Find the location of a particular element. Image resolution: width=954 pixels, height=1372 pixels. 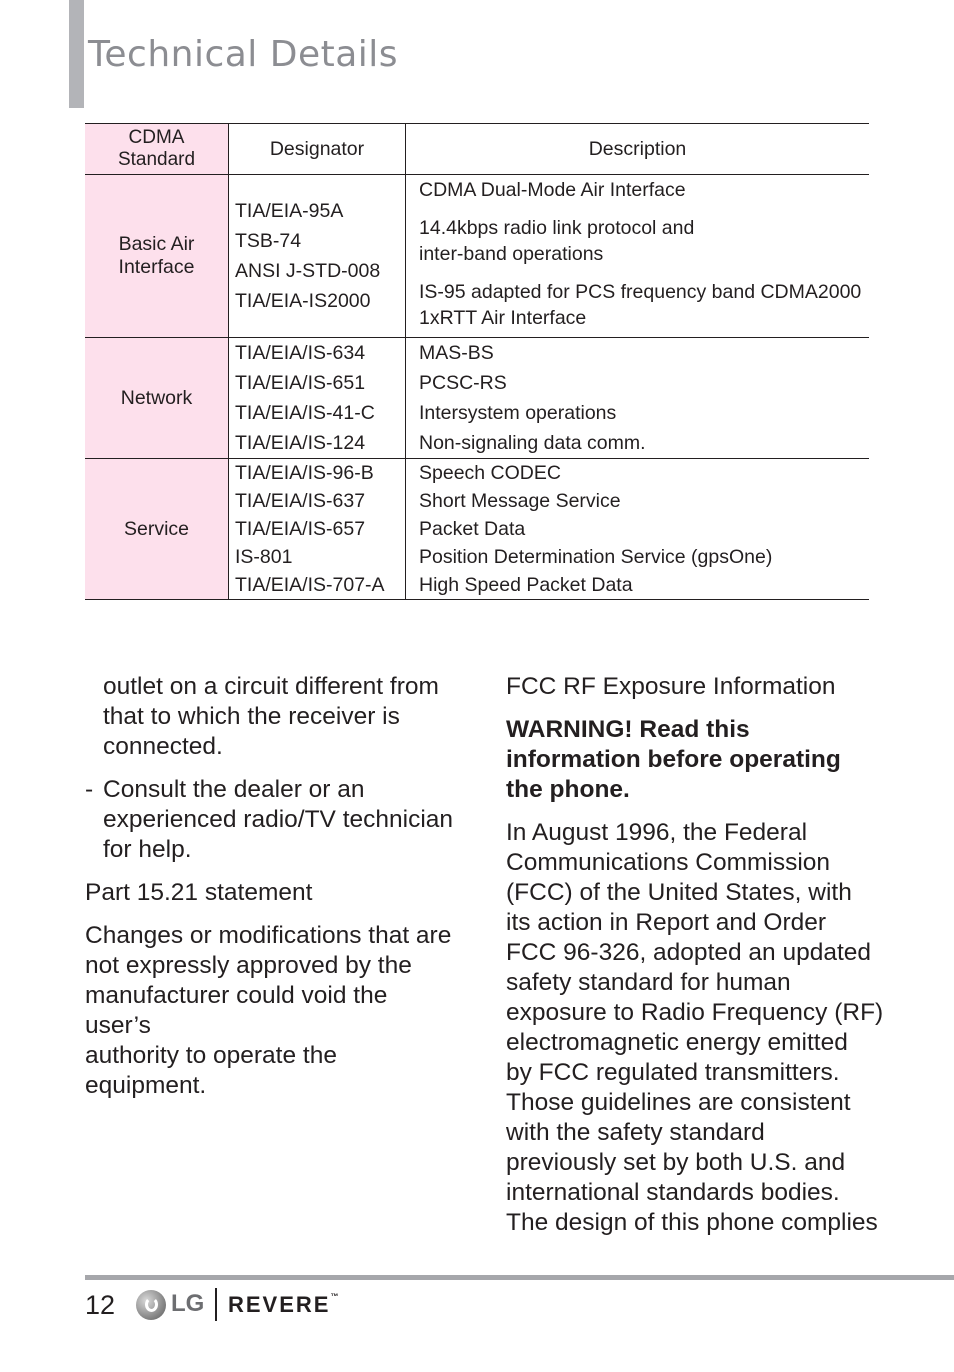

text-line: Communications Commission is located at coordinates (668, 862).